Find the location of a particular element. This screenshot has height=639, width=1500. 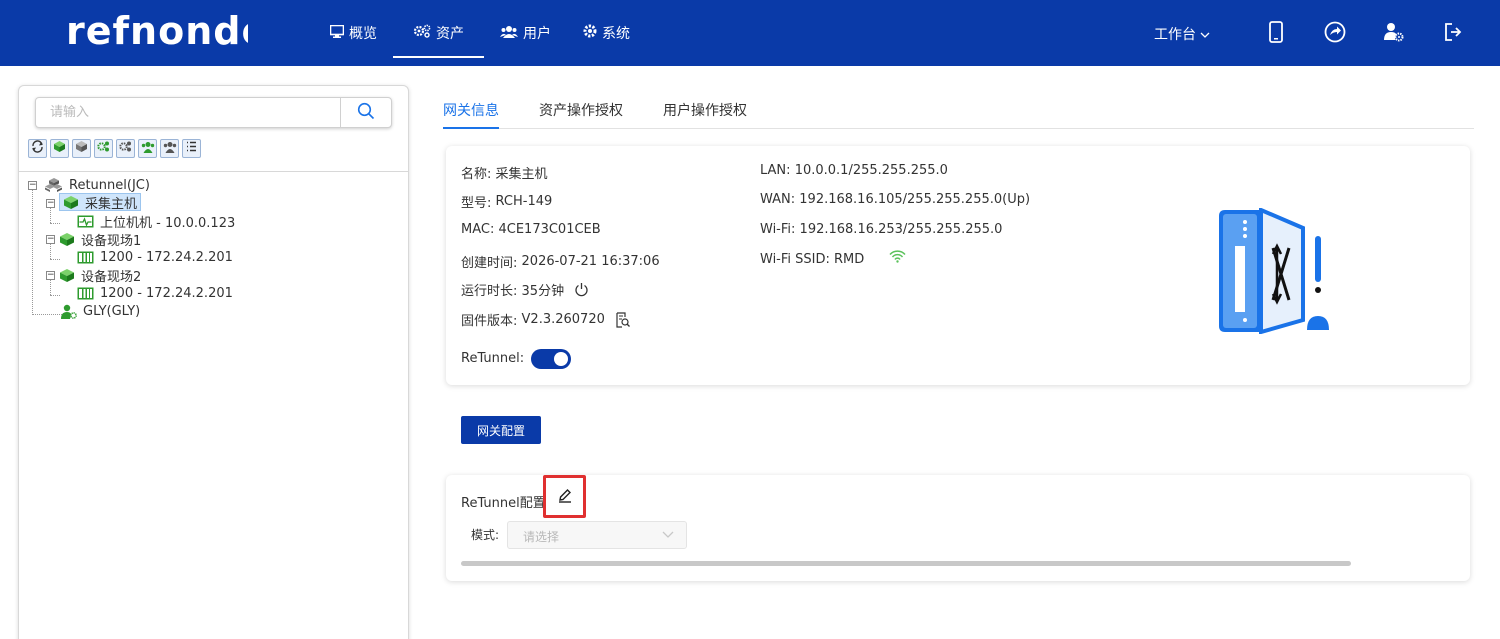

tree-node-device: 上位机机 - 10.0.0.123 is located at coordinates (156, 221).